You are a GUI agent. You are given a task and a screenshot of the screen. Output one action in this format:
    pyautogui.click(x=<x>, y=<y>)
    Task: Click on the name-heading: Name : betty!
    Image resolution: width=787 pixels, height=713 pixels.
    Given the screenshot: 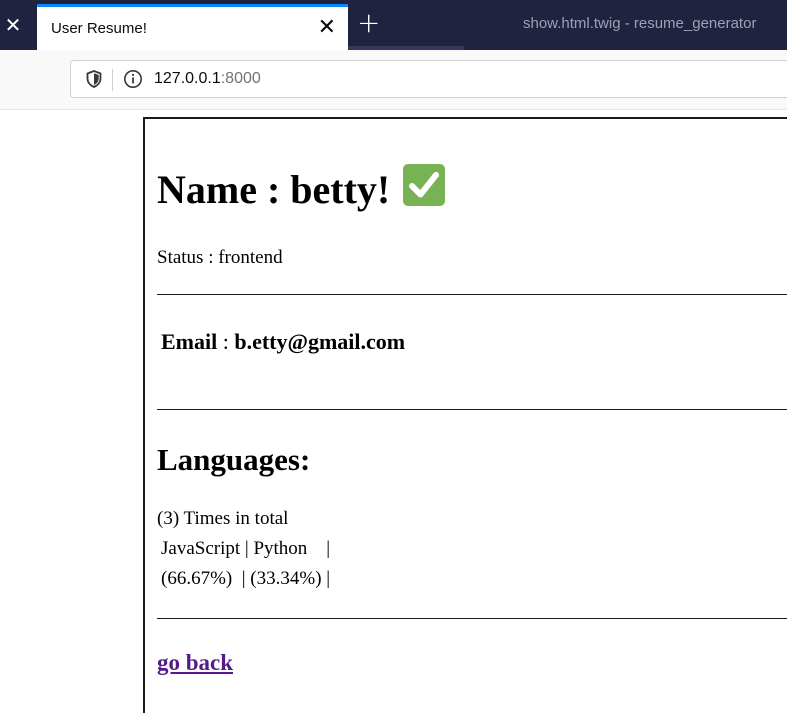 What is the action you would take?
    pyautogui.click(x=301, y=188)
    